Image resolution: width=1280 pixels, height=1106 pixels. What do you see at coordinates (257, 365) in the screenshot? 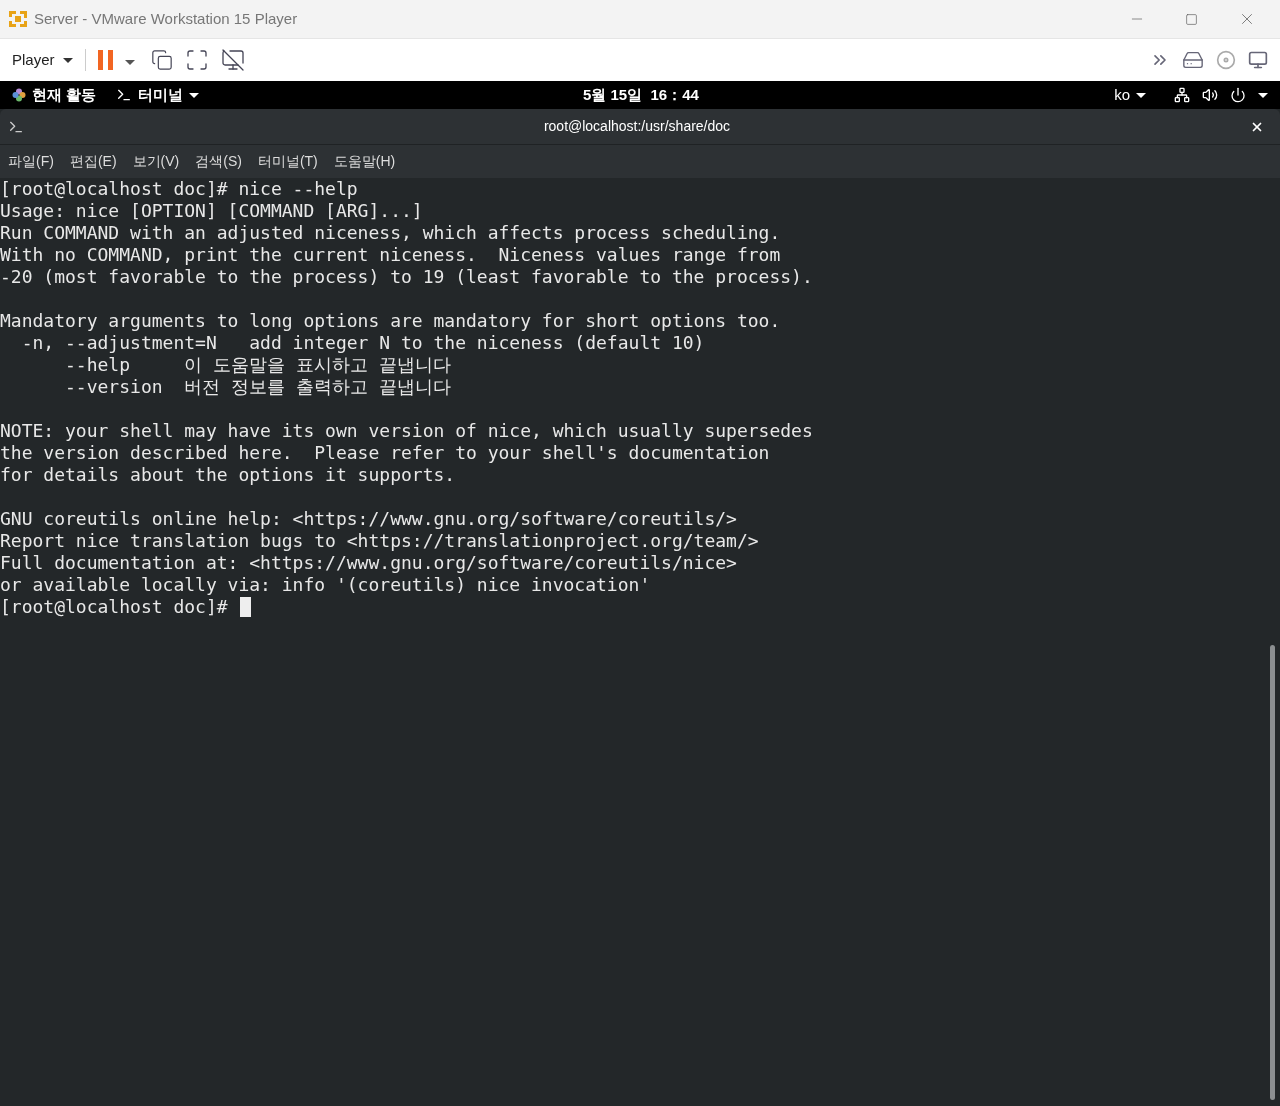
I see `terminal-line: --help 이 도움말을 표시하고 끝냅니다` at bounding box center [257, 365].